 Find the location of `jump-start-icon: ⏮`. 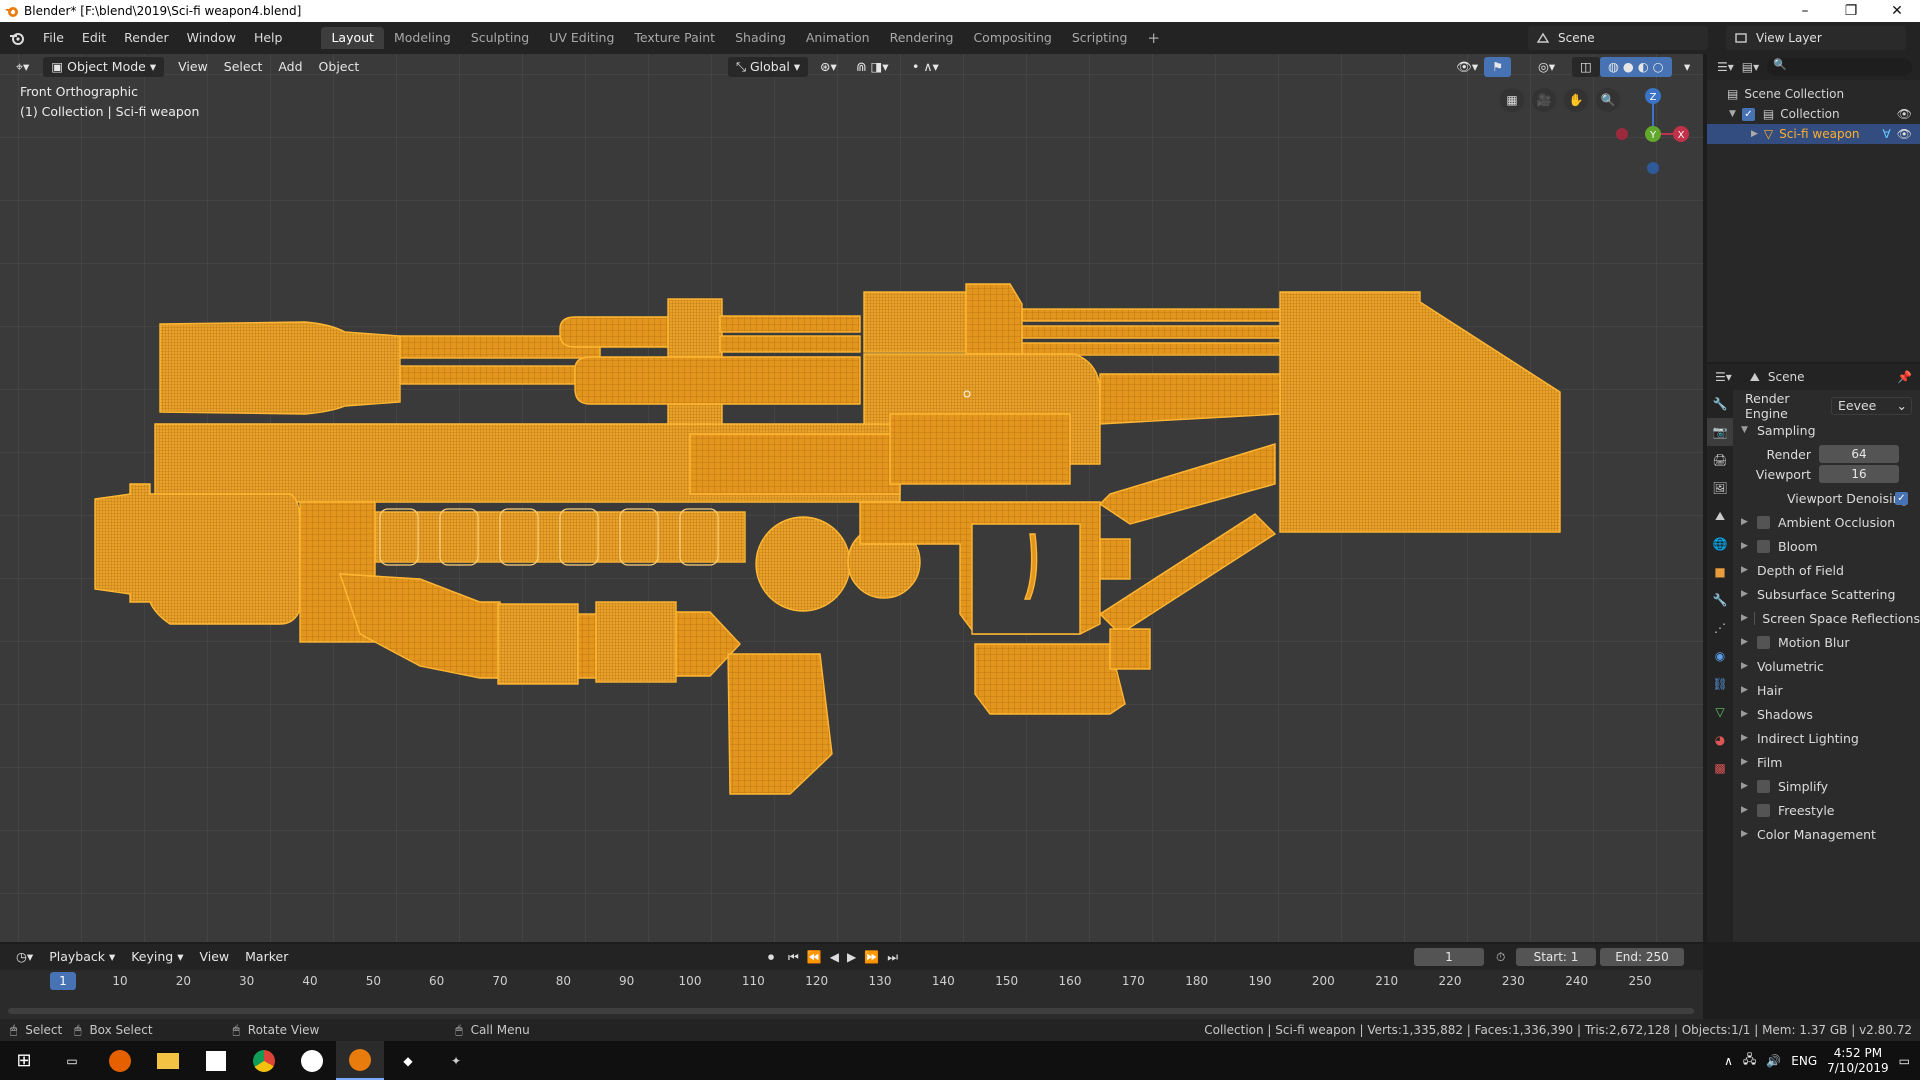

jump-start-icon: ⏮ is located at coordinates (793, 957).